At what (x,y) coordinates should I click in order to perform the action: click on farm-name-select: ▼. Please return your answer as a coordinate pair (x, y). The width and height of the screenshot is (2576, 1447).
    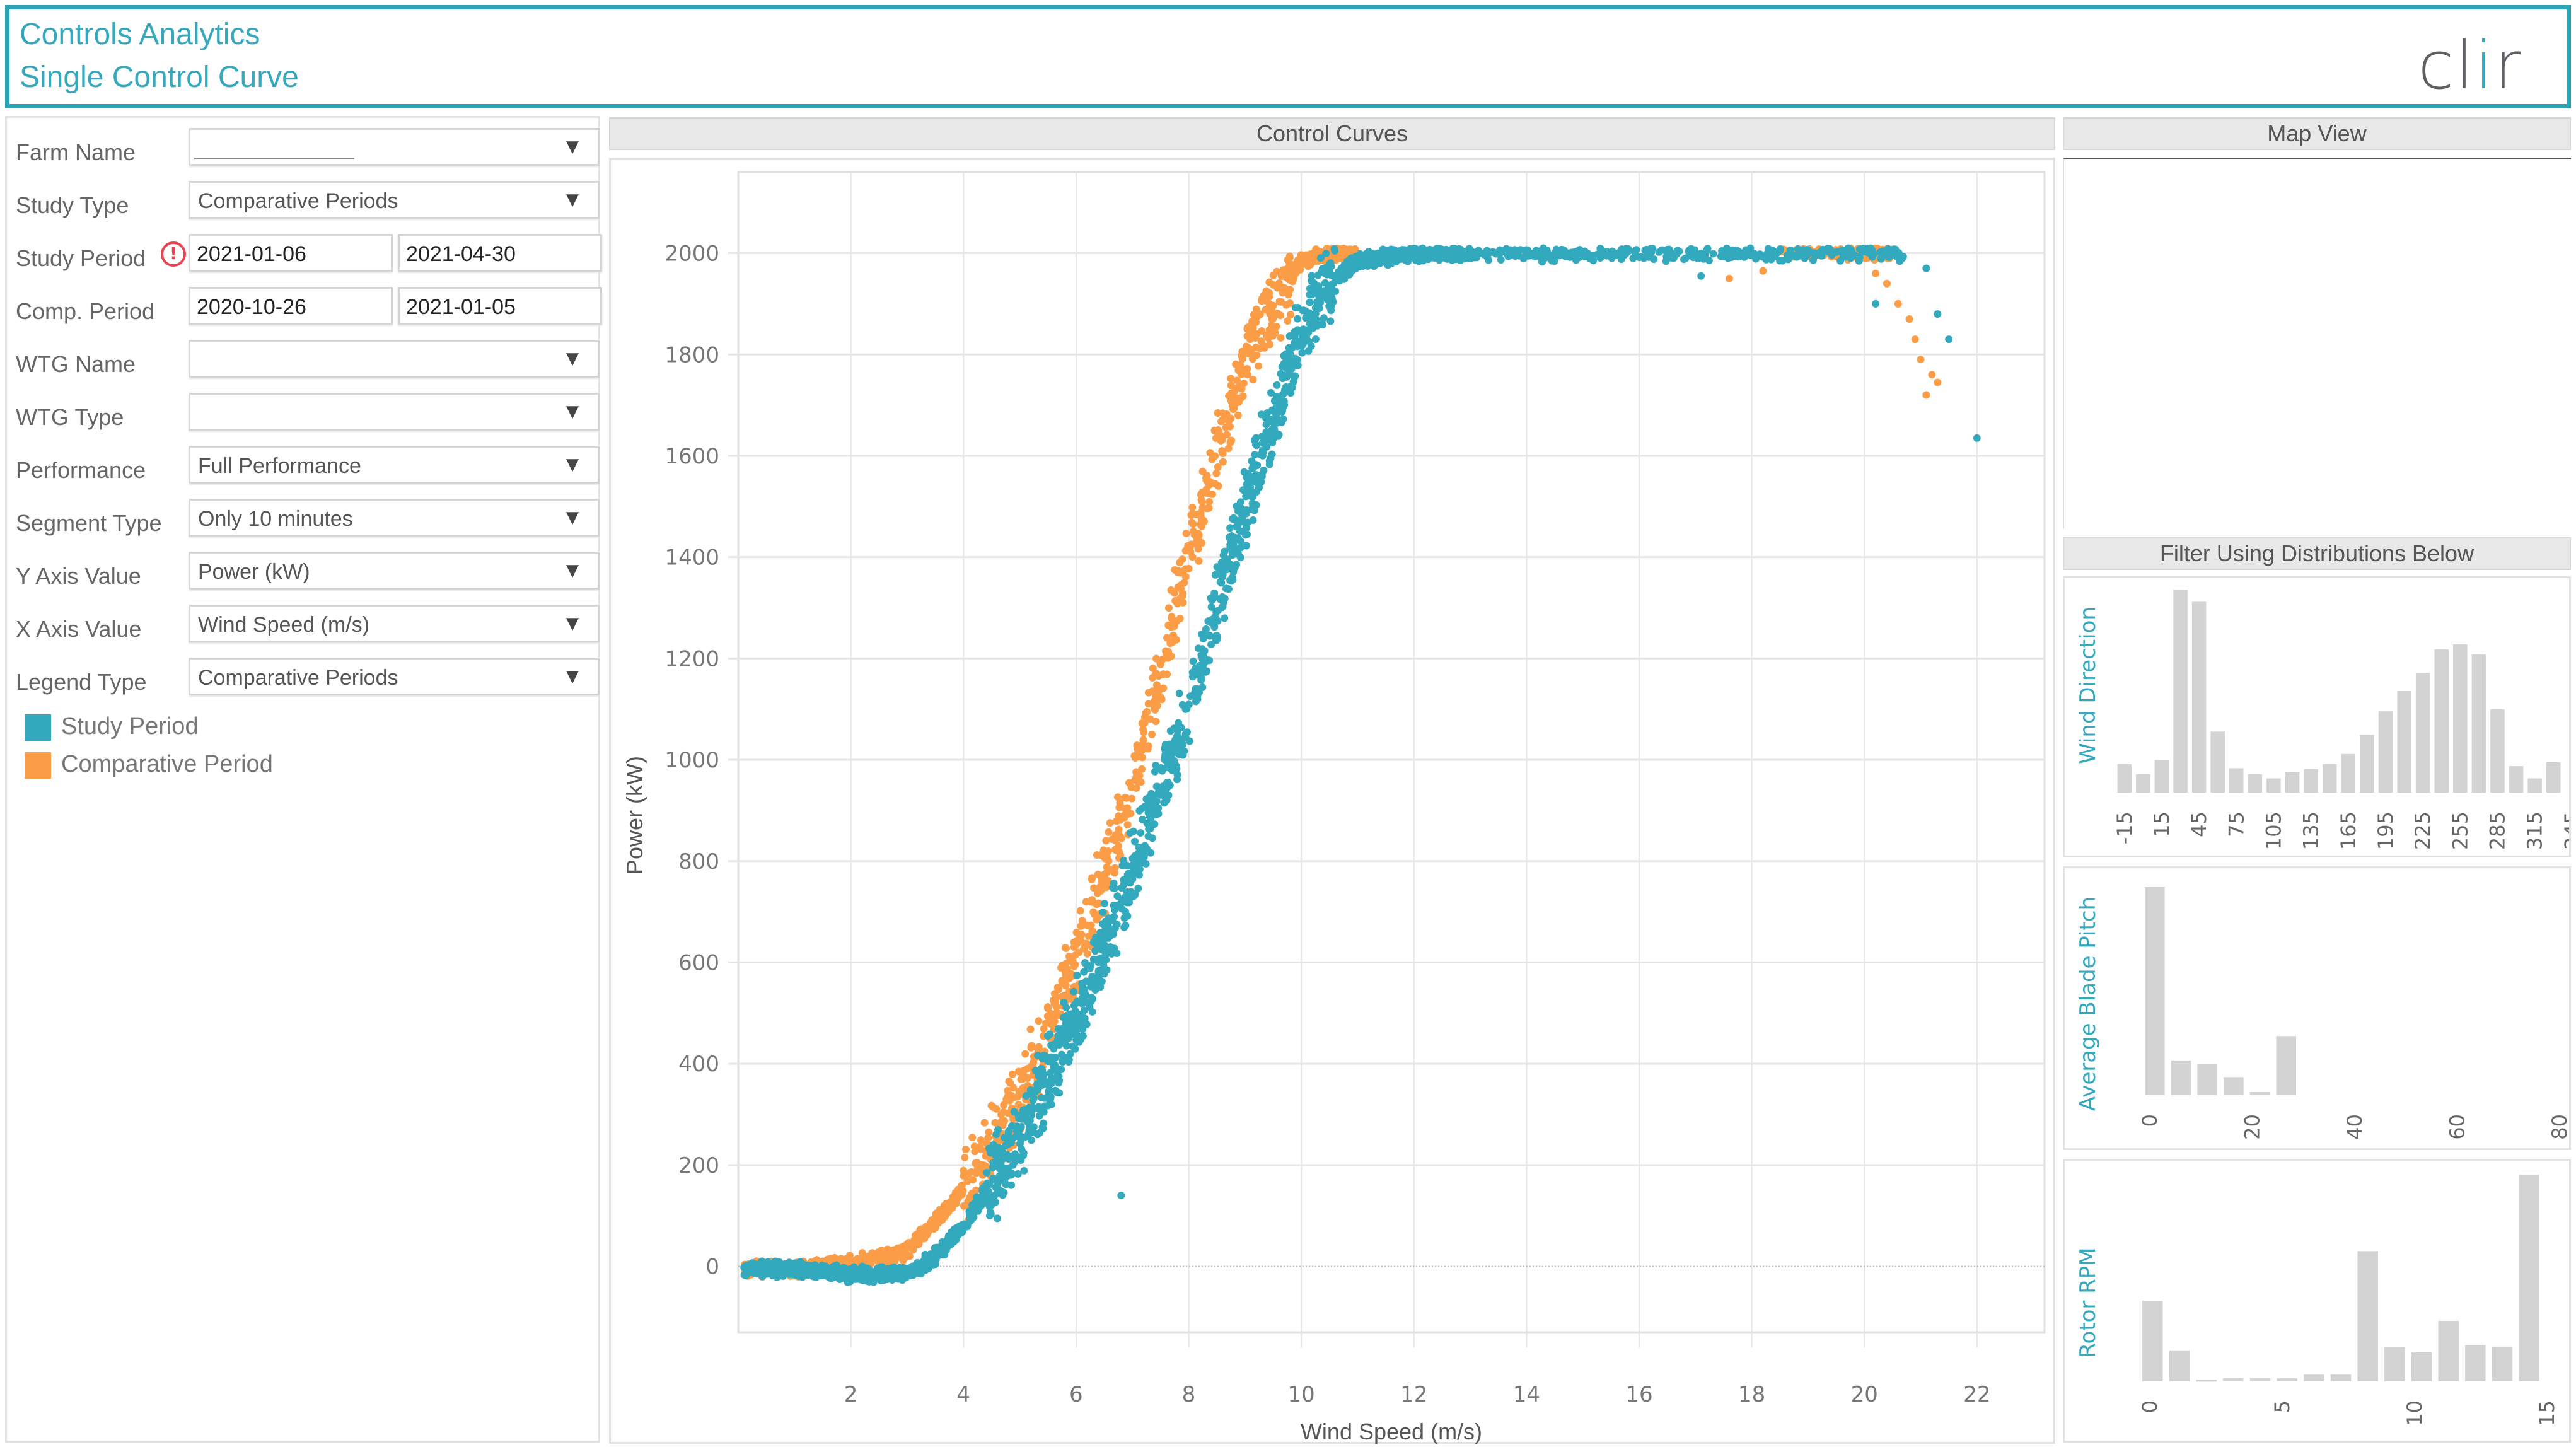
    Looking at the image, I should click on (395, 147).